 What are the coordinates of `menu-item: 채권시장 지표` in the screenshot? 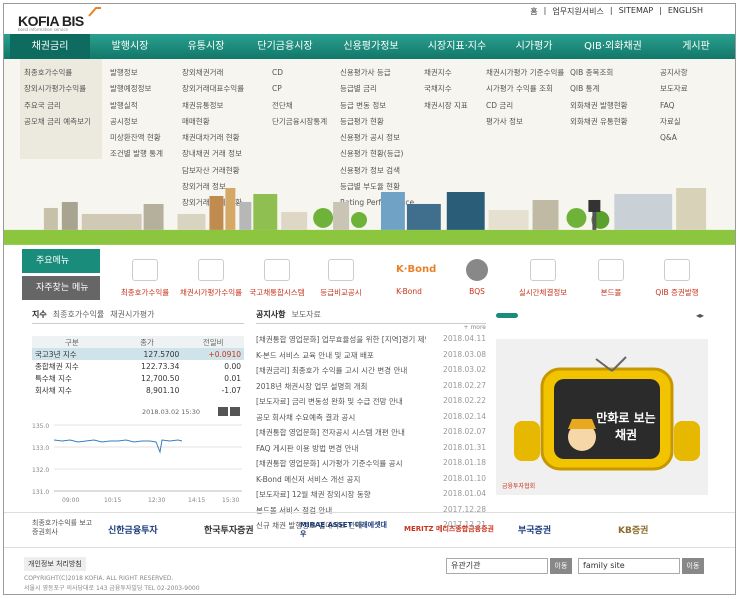 It's located at (446, 106).